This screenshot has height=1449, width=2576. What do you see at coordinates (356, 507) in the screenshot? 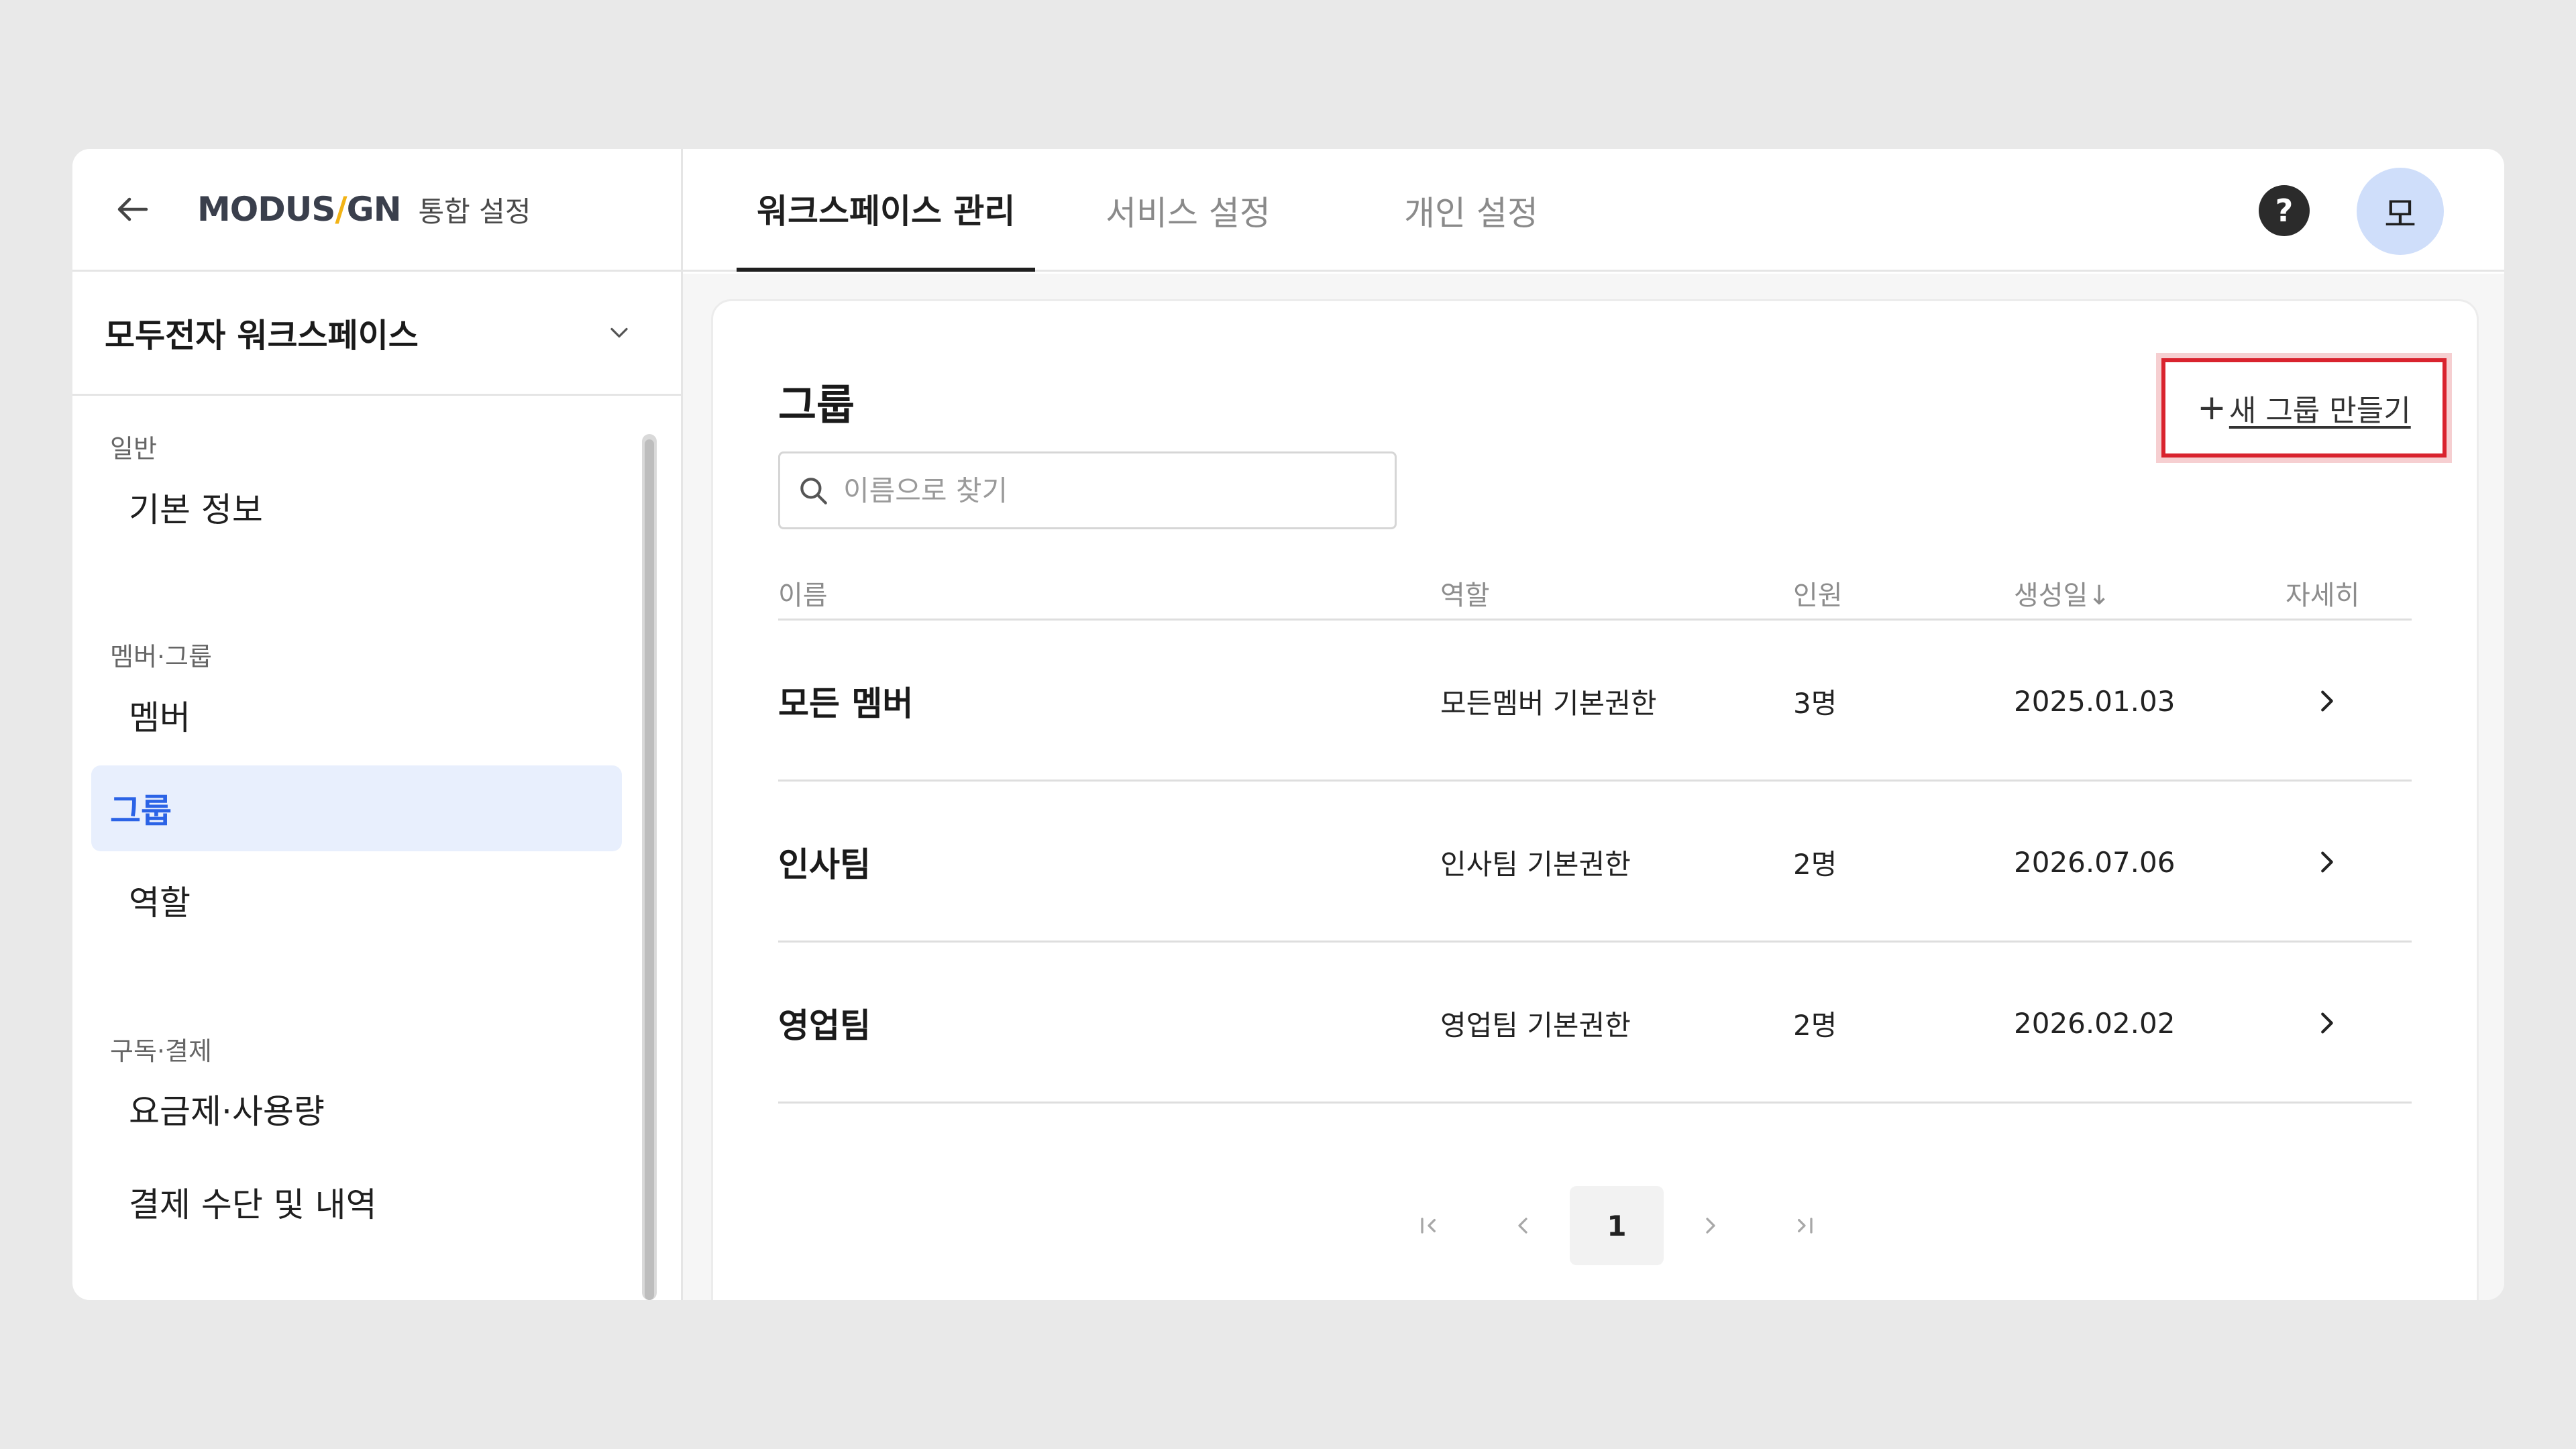
I see `sidebar-item-basic-info: 기본 정보` at bounding box center [356, 507].